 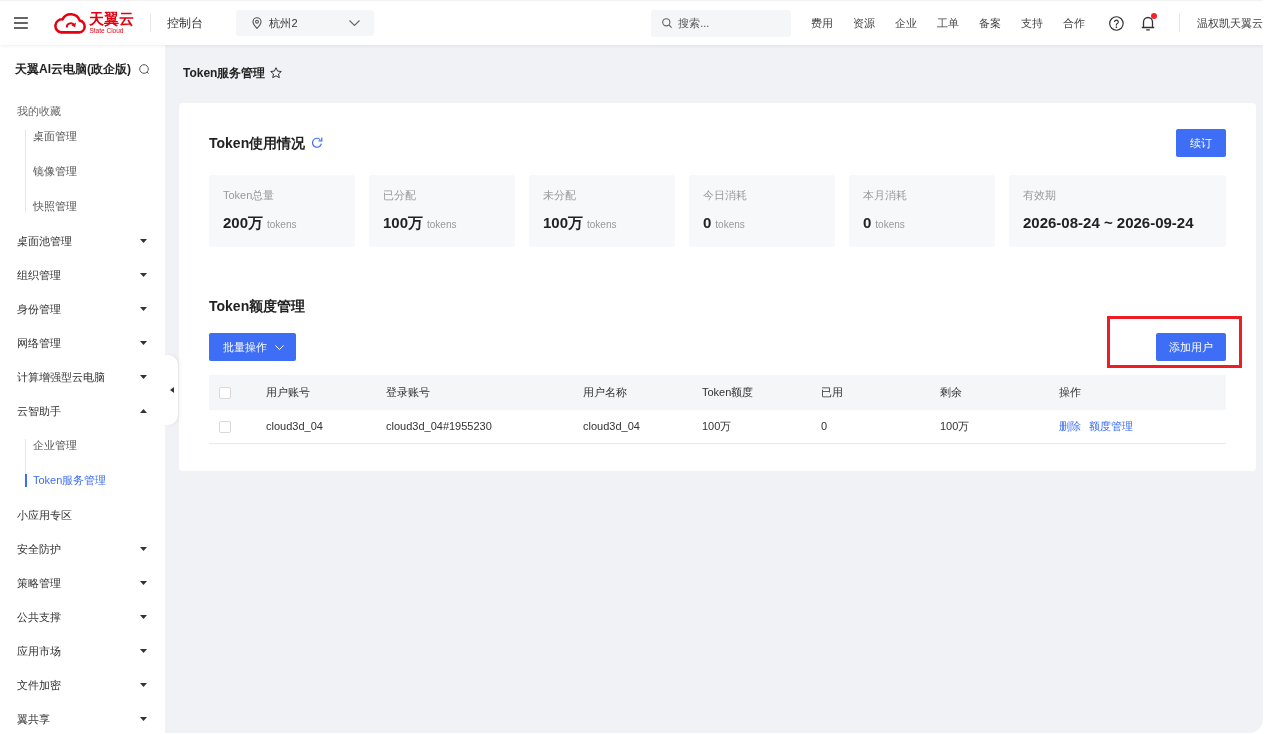 I want to click on sidebar-title: 天翼AI云电脑(政企版), so click(x=73, y=69).